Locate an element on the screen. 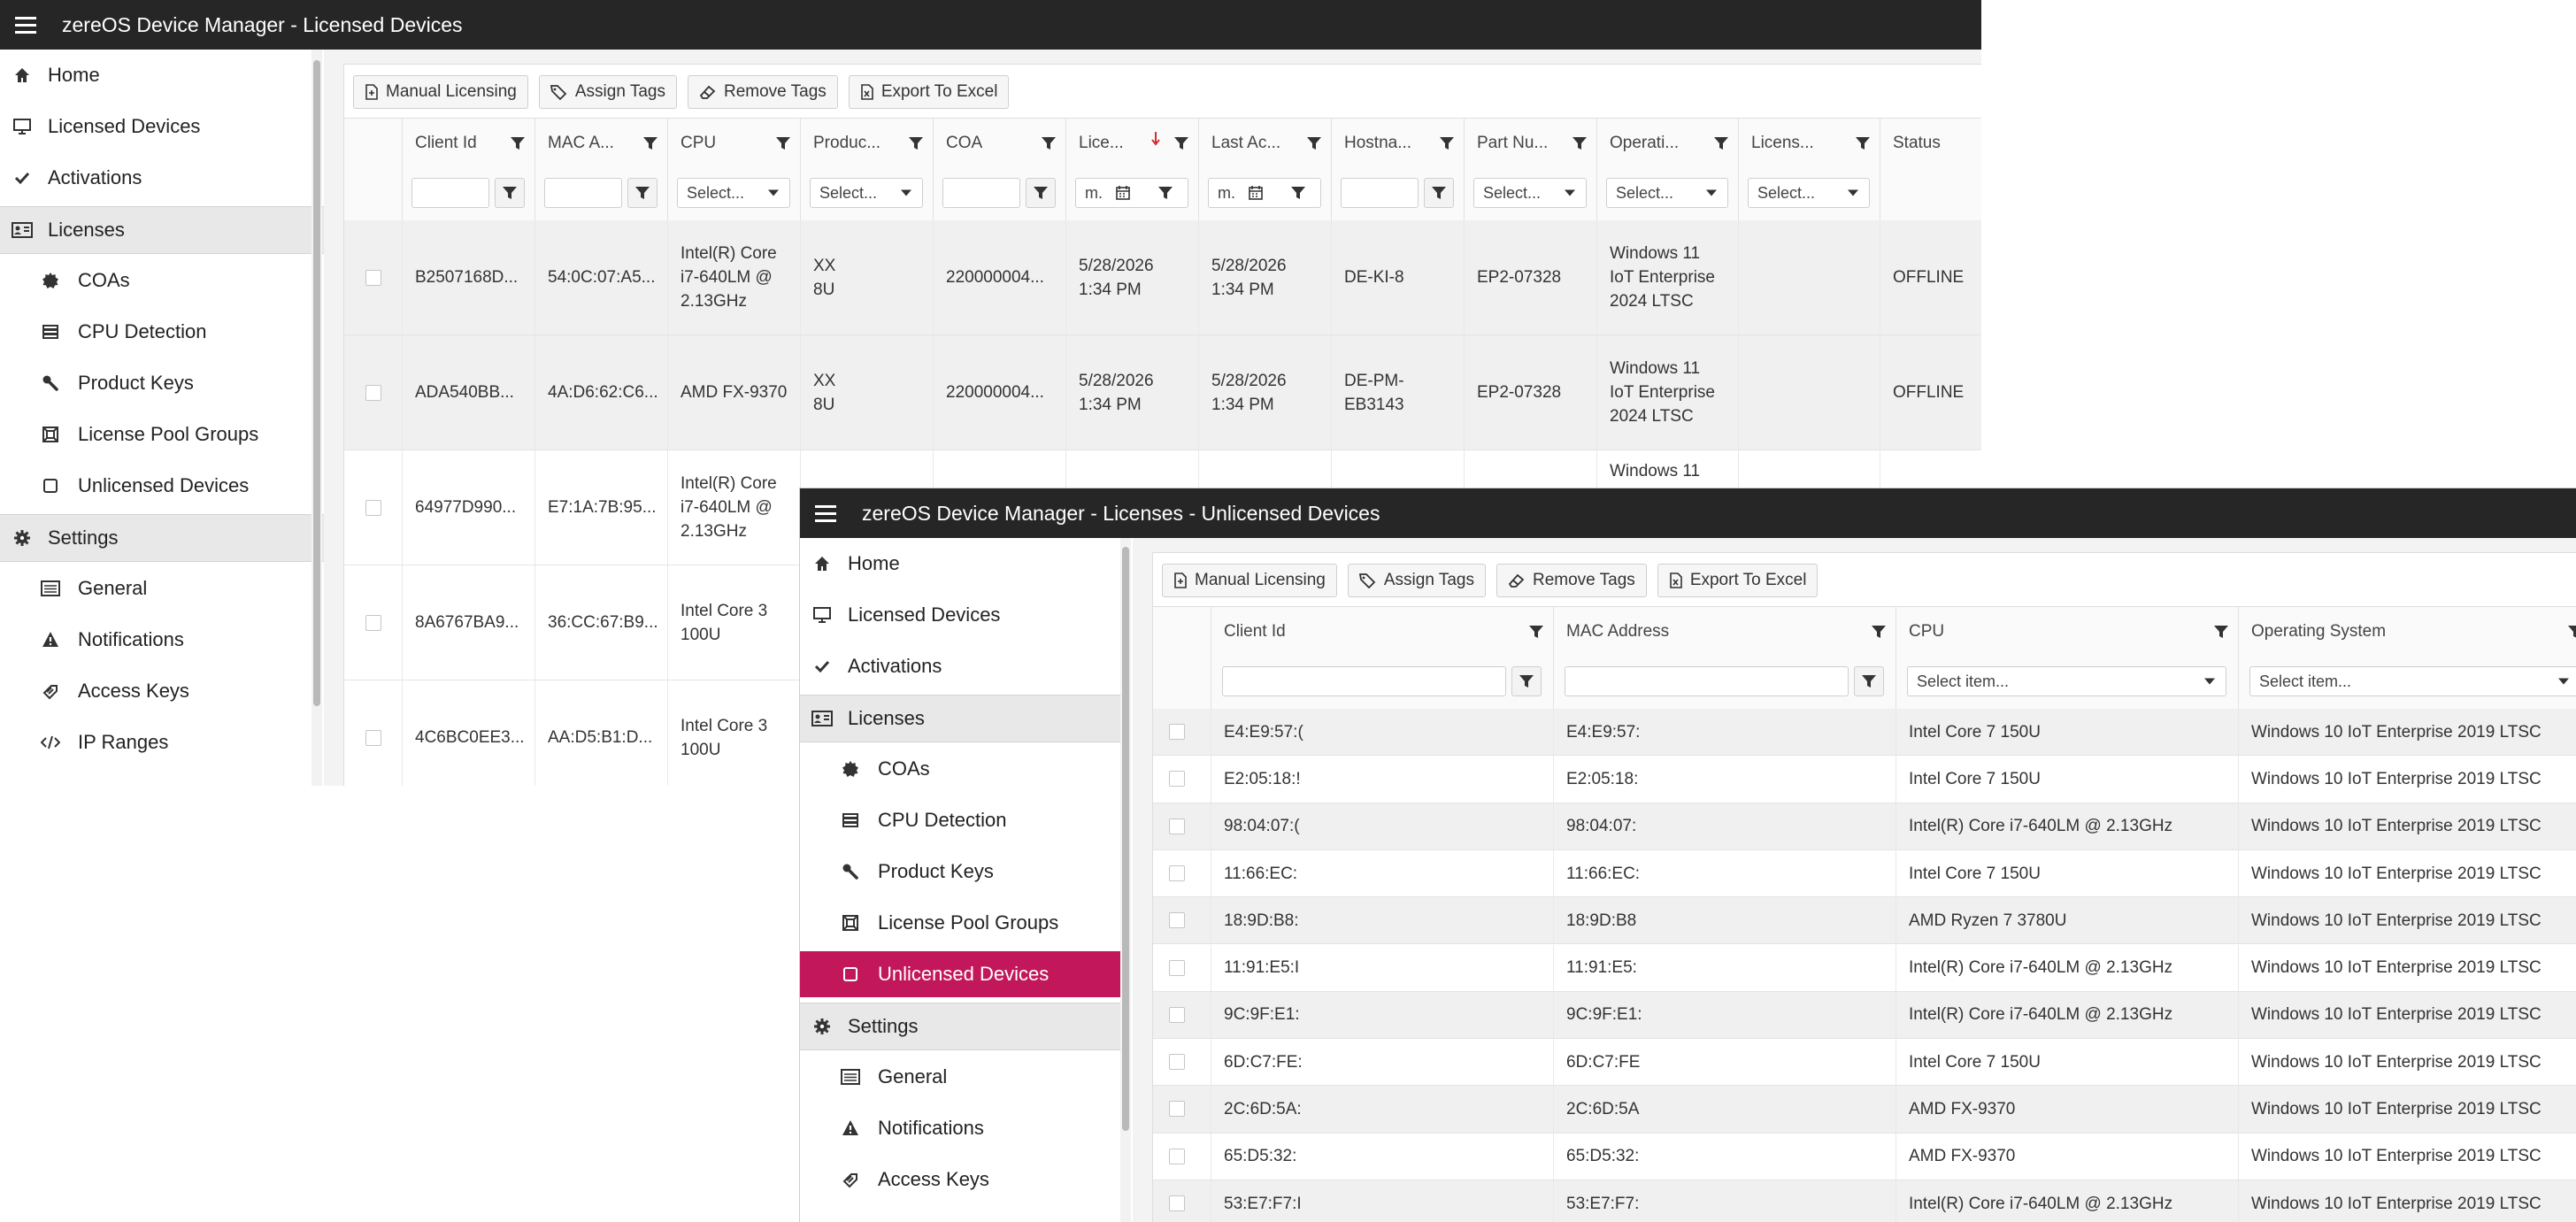 This screenshot has height=1222, width=2576. sidebar-item-device-tags: Device Tags is located at coordinates (162, 779).